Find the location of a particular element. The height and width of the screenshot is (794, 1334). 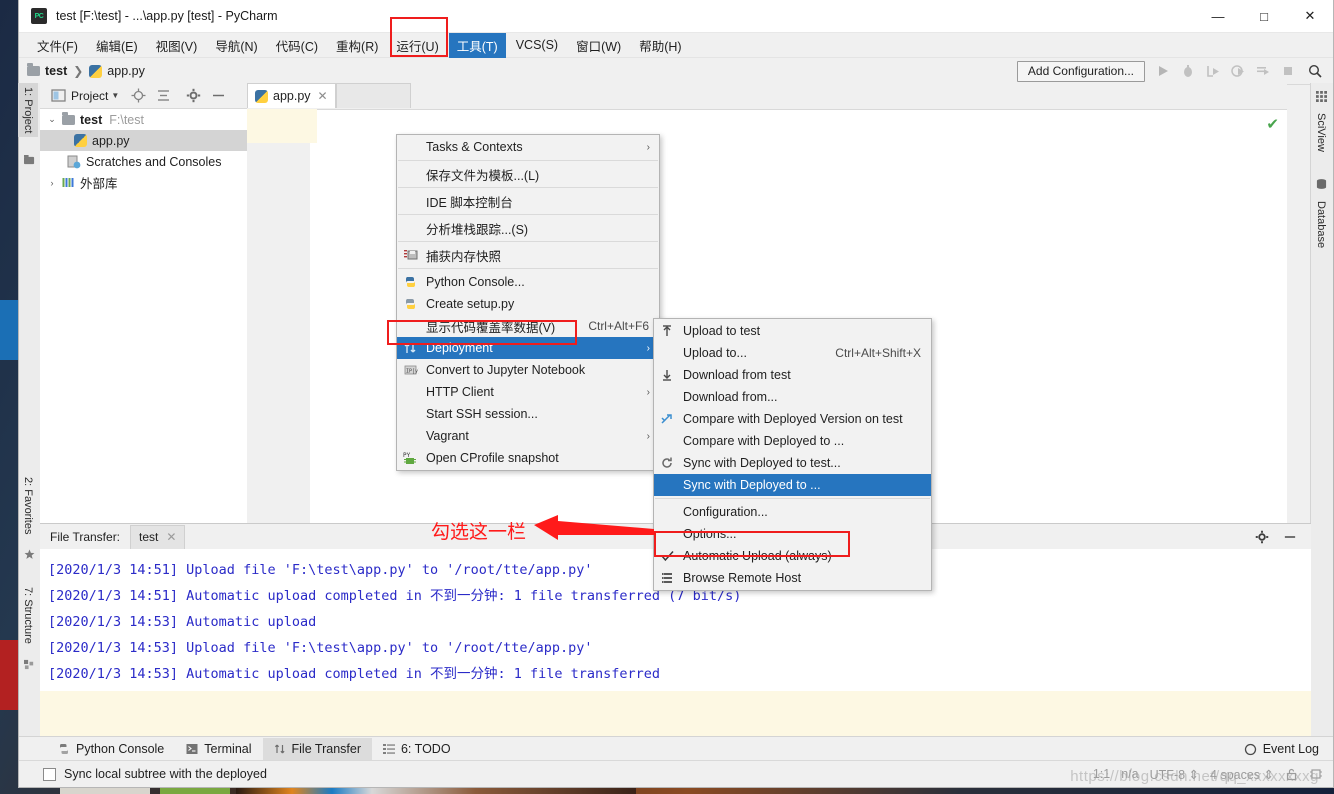

file-encoding: UTF-8 ⇕ is located at coordinates (1174, 774).